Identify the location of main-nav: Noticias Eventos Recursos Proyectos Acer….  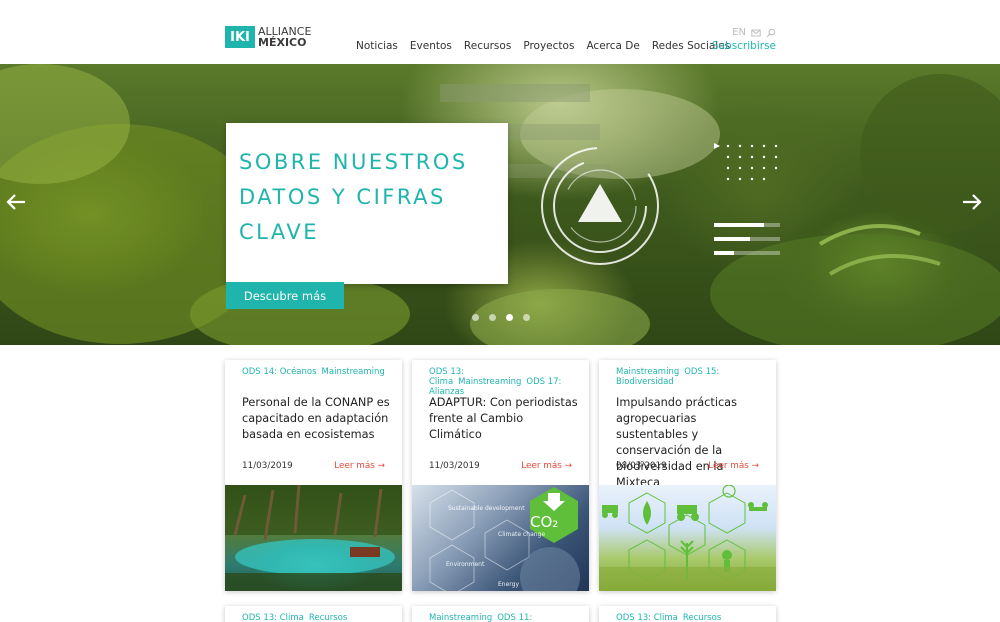
(549, 46).